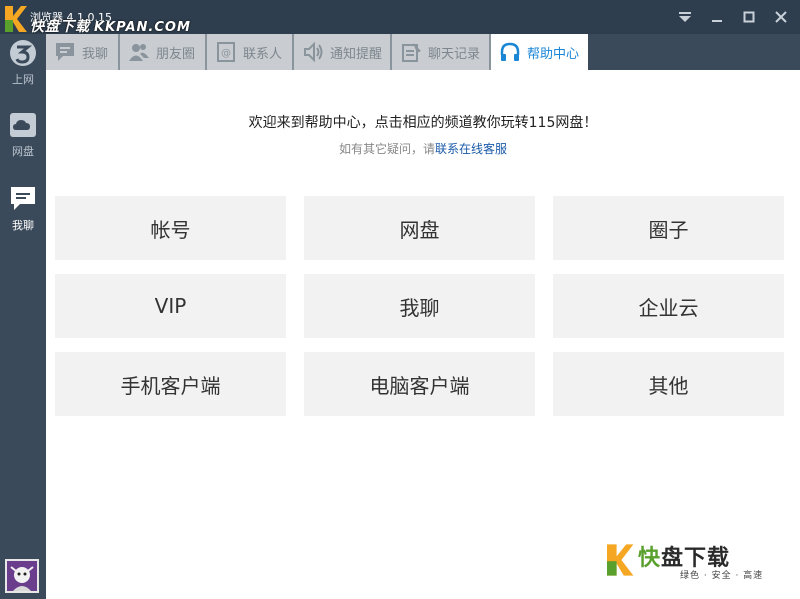 Image resolution: width=800 pixels, height=599 pixels. Describe the element at coordinates (23, 125) in the screenshot. I see `cloud-icon` at that location.